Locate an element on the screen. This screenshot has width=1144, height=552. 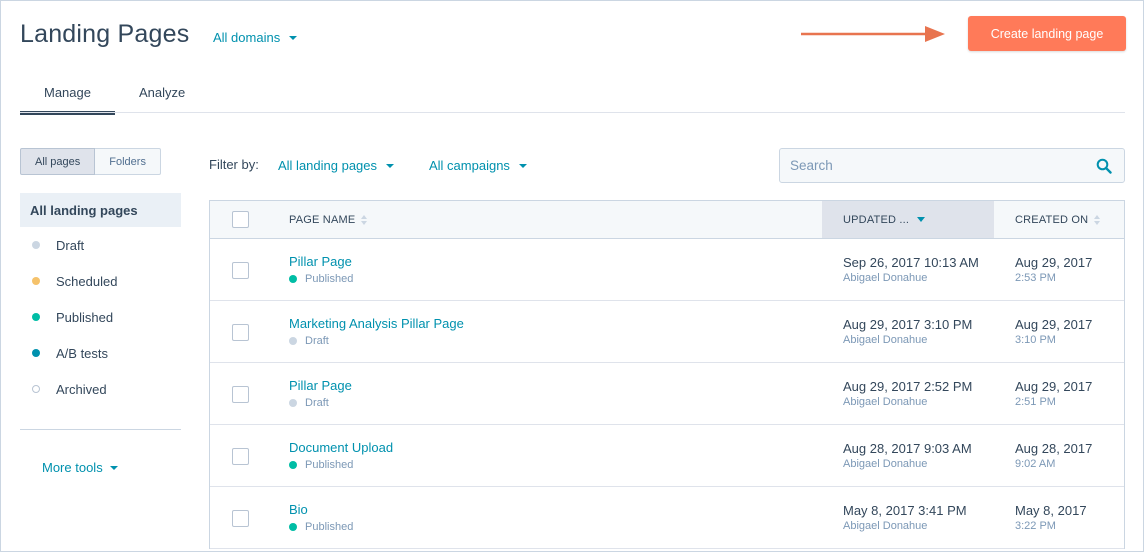
tabs: Manage Analyze is located at coordinates (114, 98).